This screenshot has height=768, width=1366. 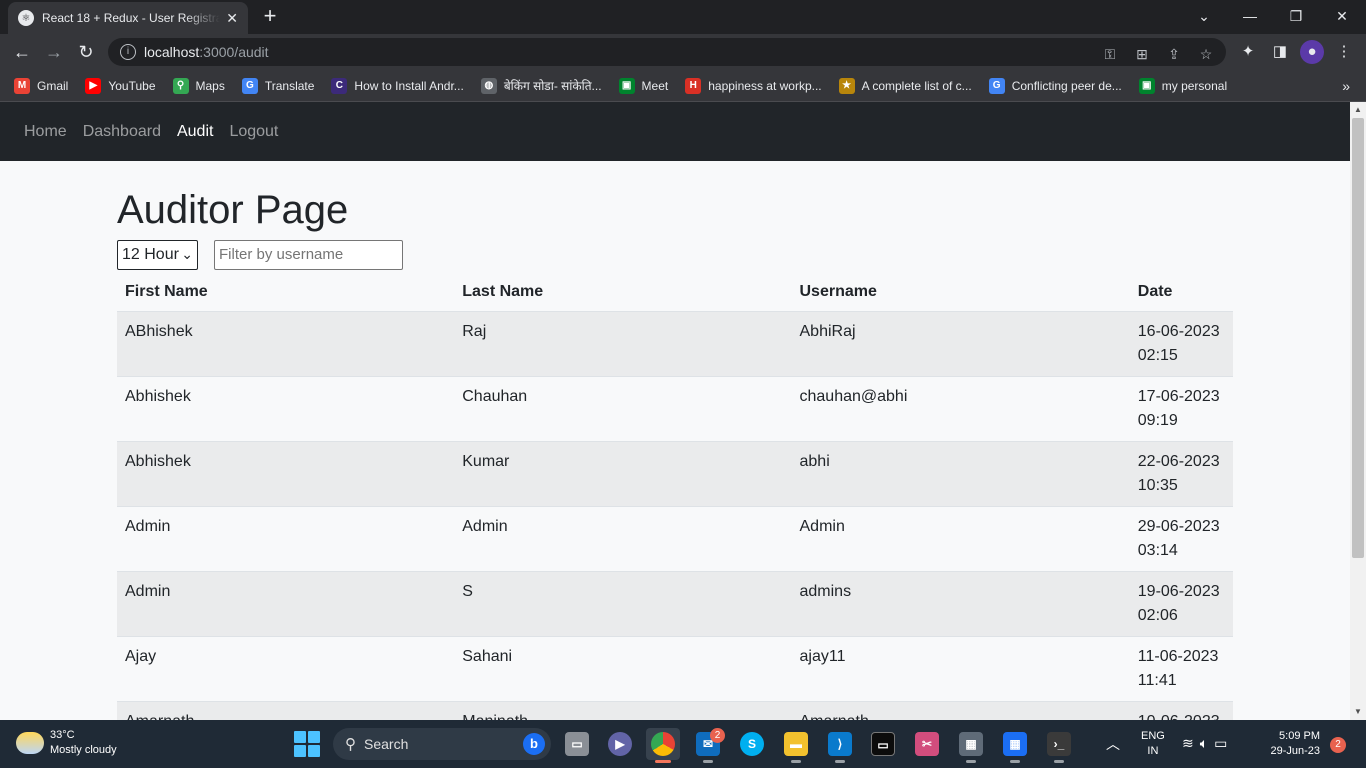 I want to click on column-header-first-name: First Name, so click(x=286, y=292).